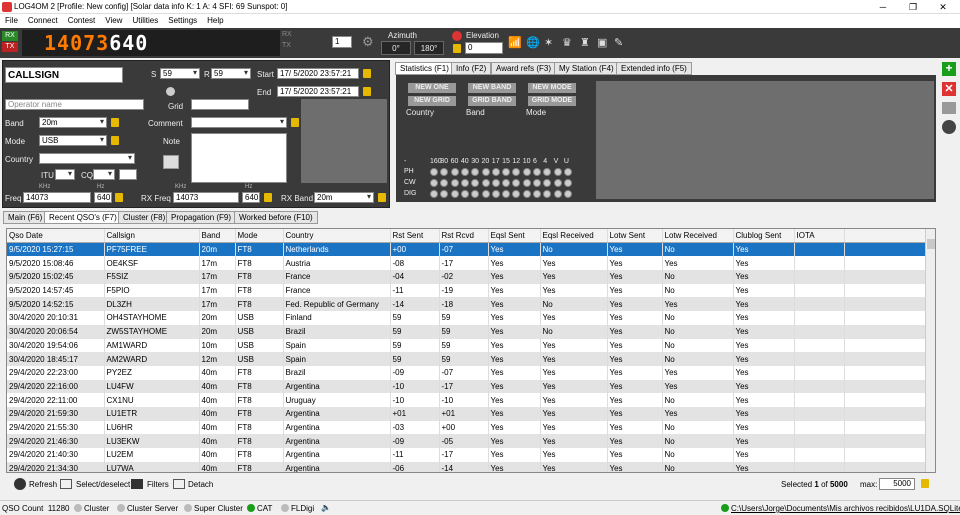  What do you see at coordinates (925, 483) in the screenshot?
I see `max-lock-icon` at bounding box center [925, 483].